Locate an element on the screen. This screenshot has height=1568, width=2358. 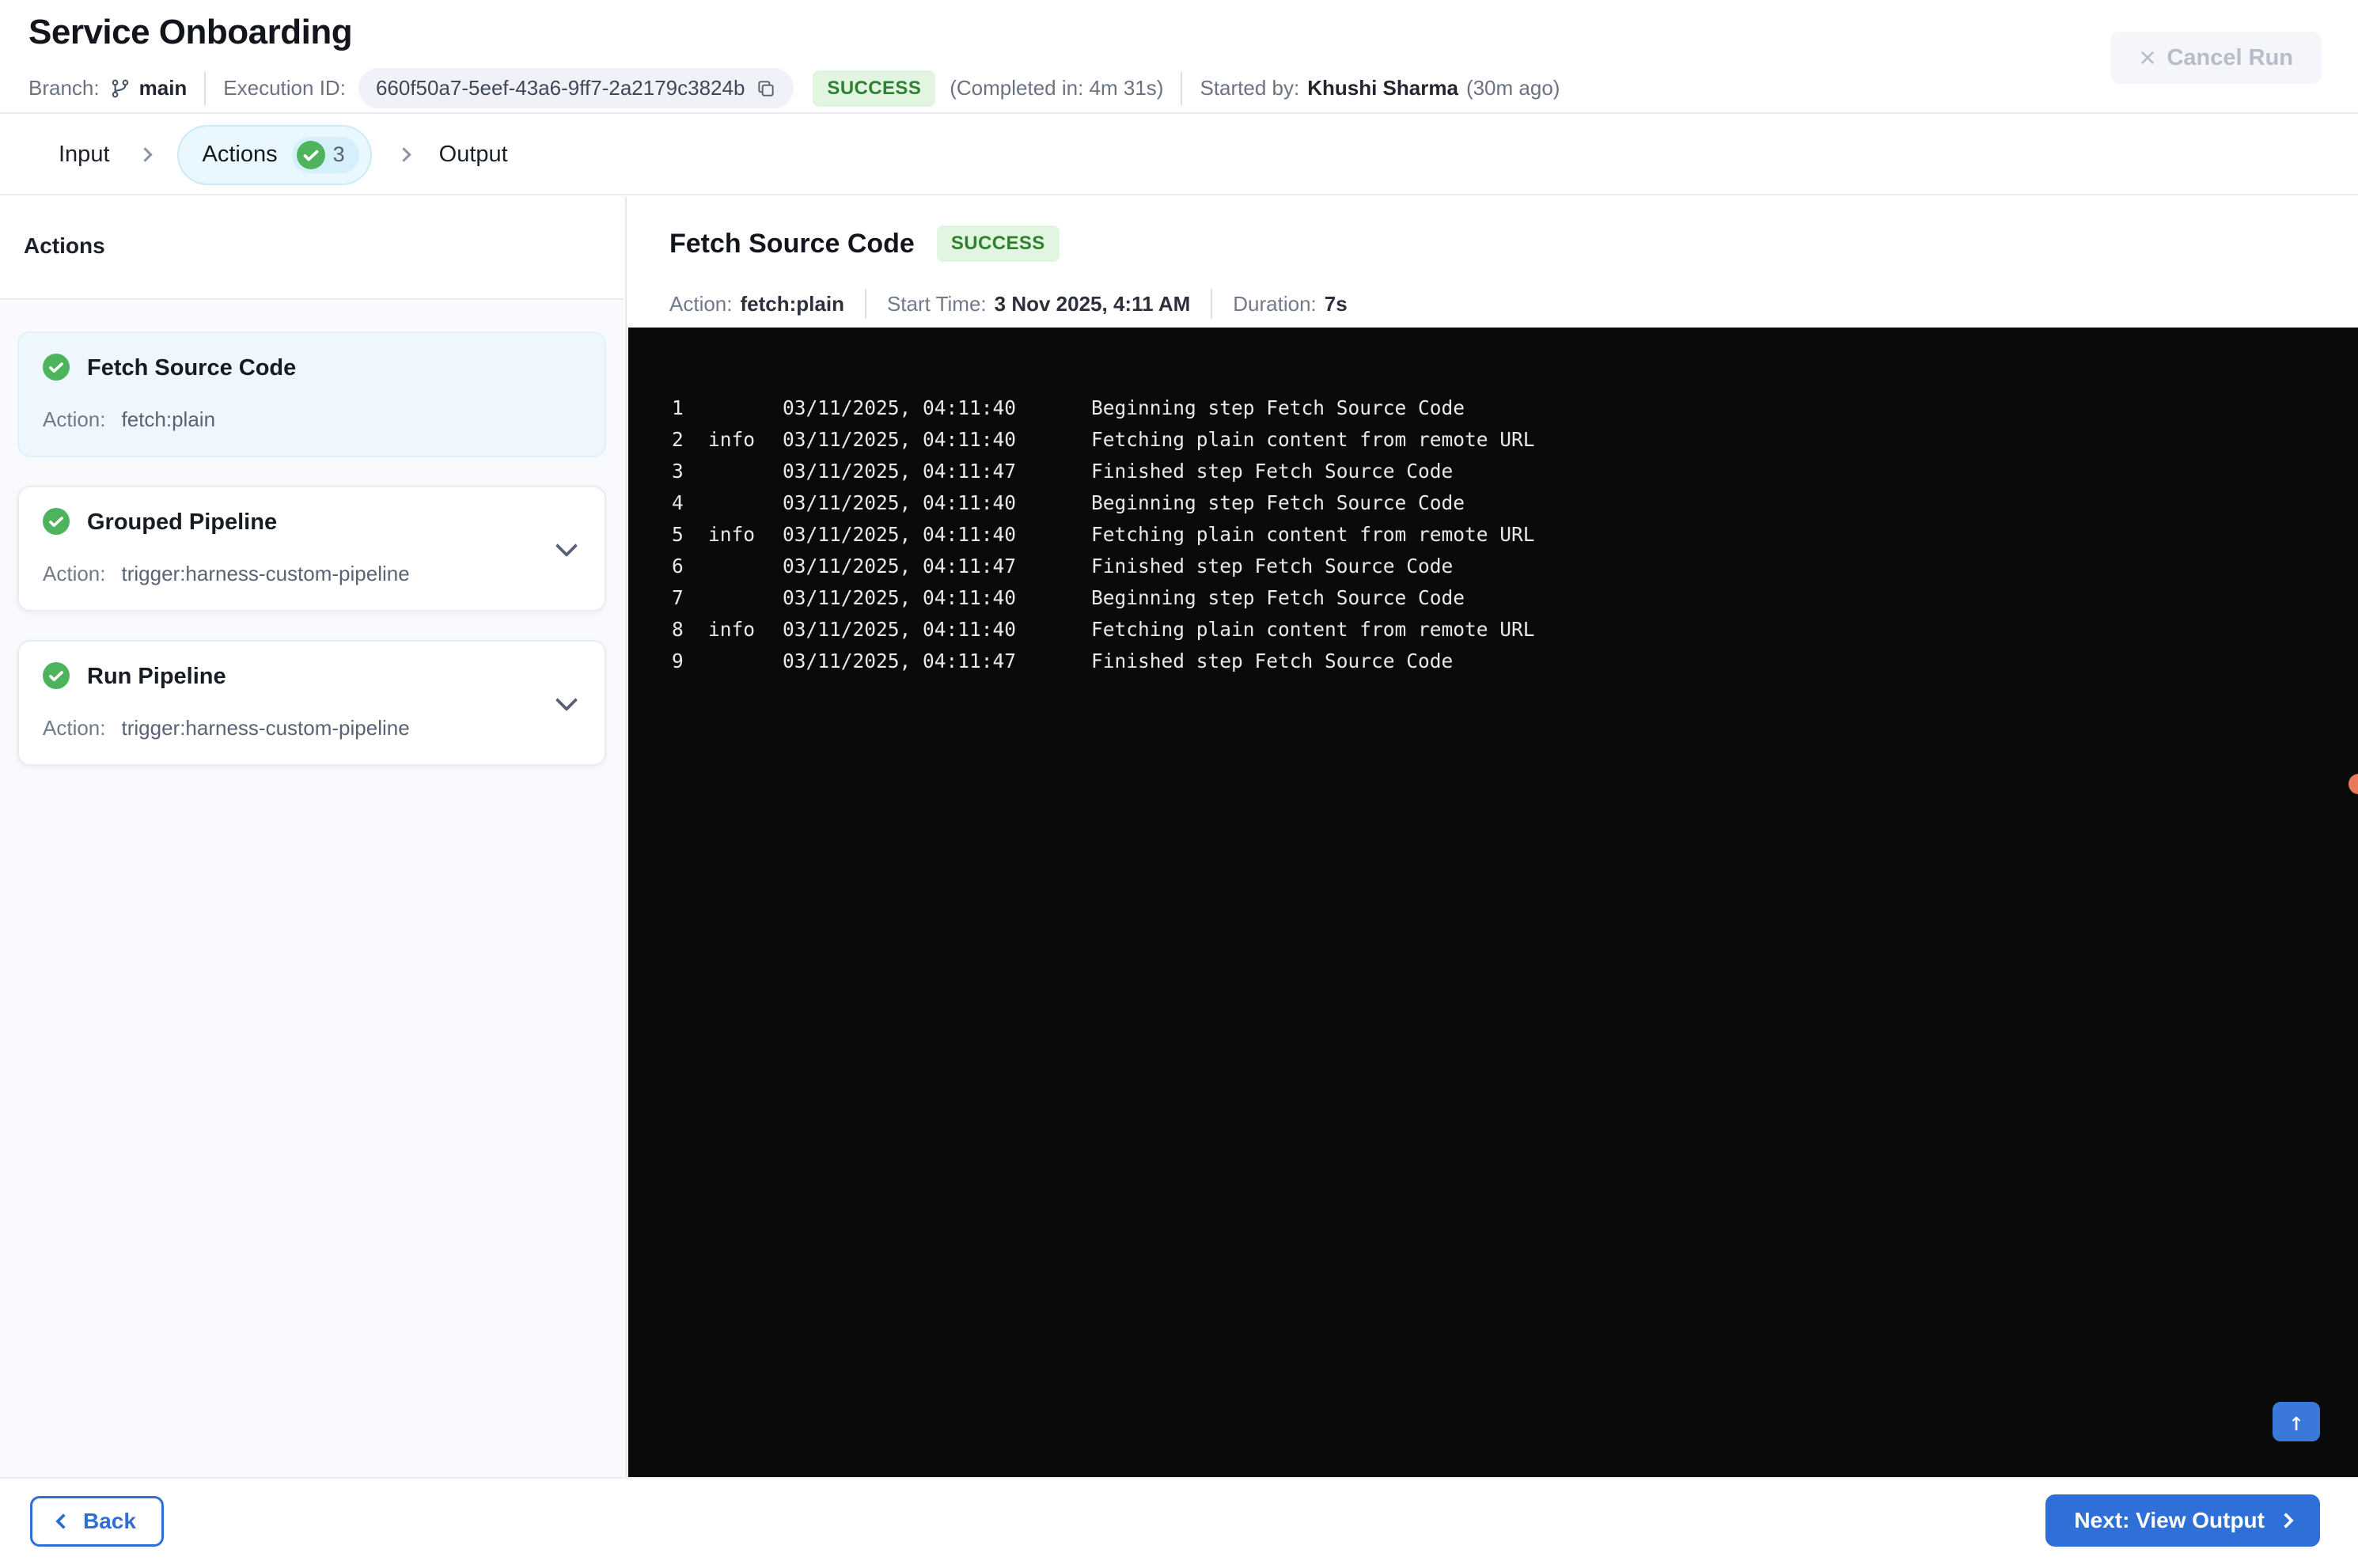
detail-start-label: Start Time: is located at coordinates (936, 303).